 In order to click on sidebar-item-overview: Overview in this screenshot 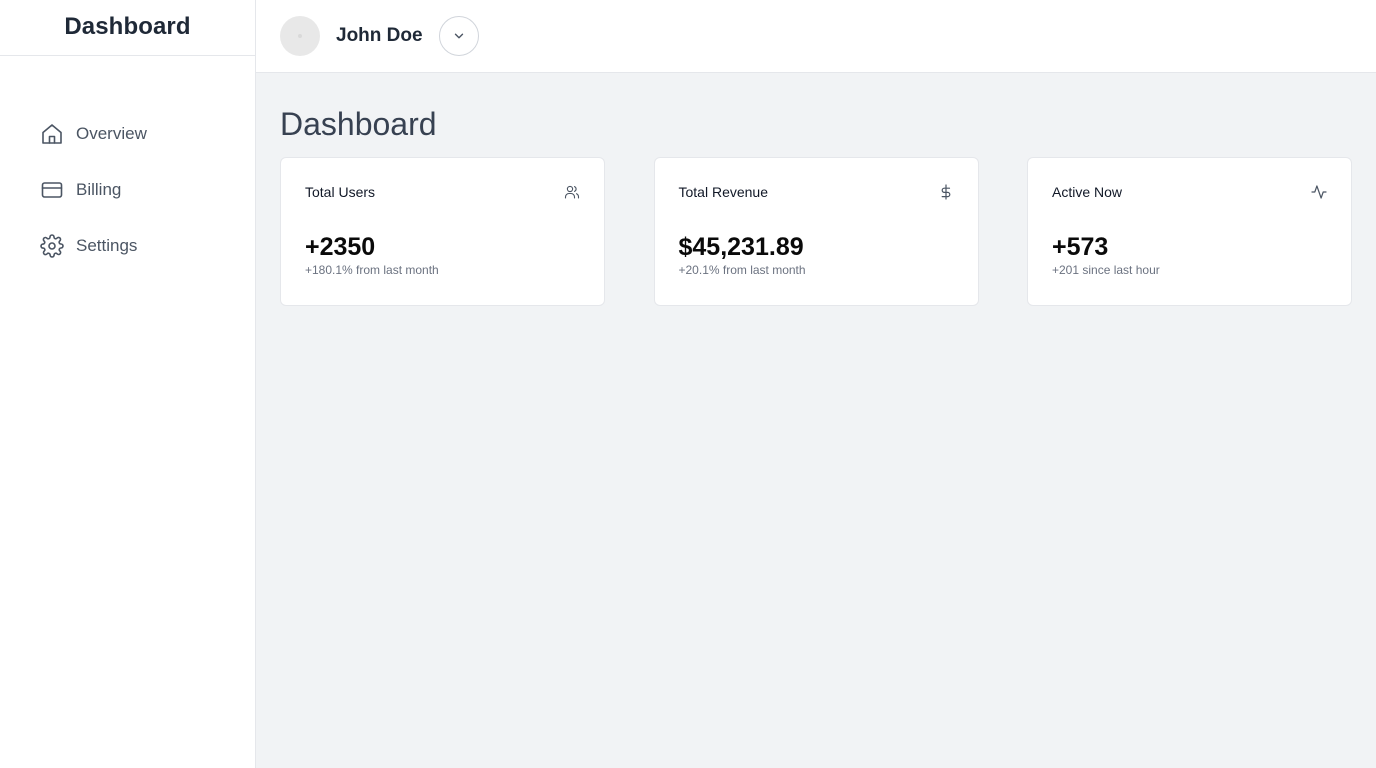, I will do `click(127, 134)`.